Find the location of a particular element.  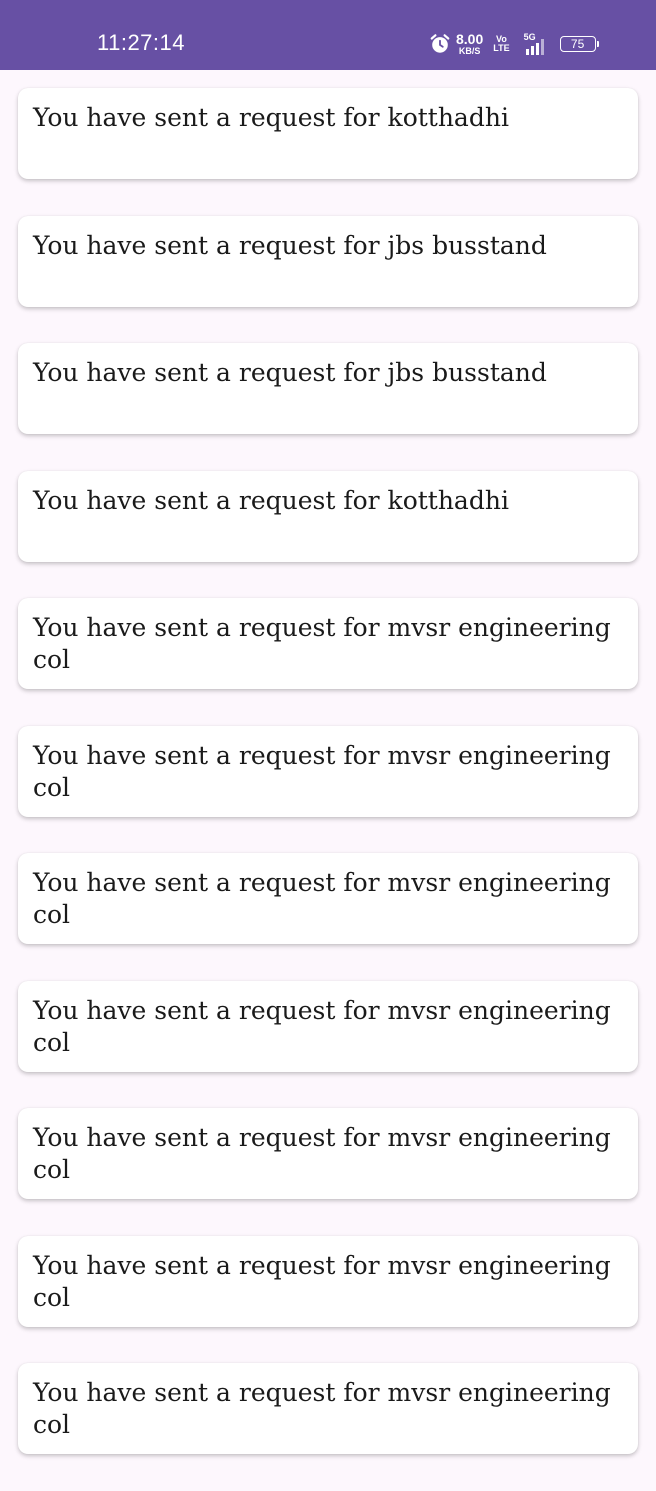

net-speed-value: 8.00 is located at coordinates (470, 39).